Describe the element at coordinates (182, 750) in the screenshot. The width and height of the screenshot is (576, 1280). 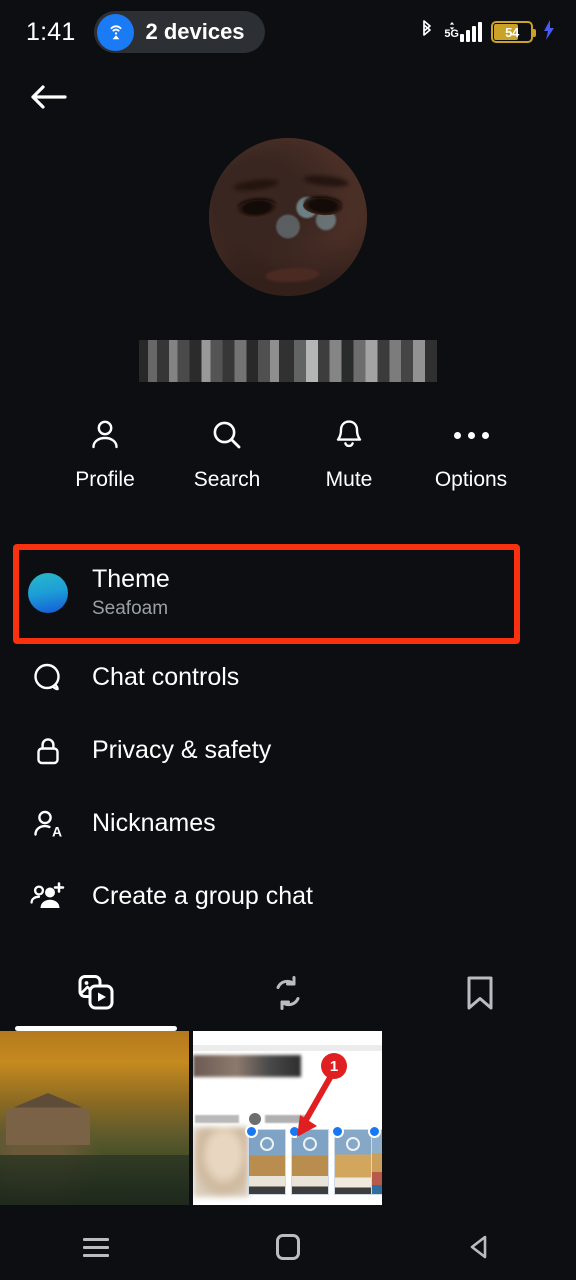
I see `menu-item-privacy-safety-label: Privacy & safety` at that location.